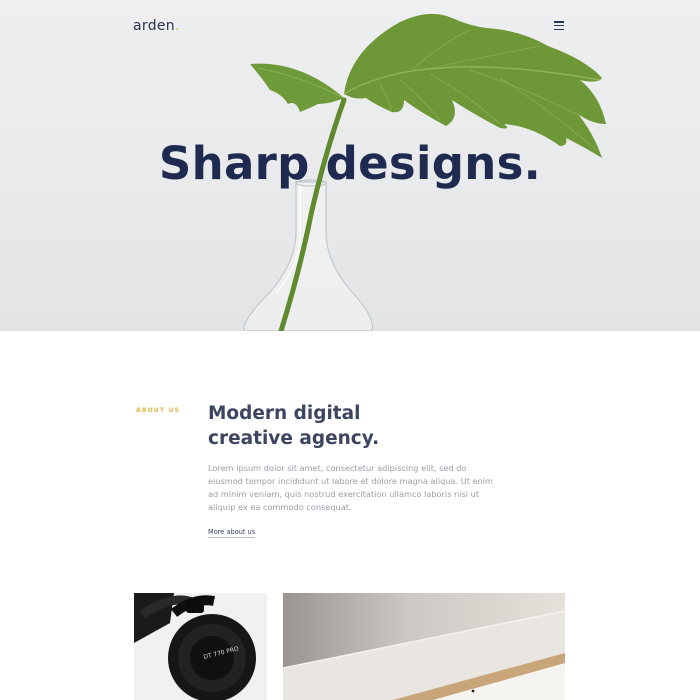 The image size is (700, 700). What do you see at coordinates (232, 533) in the screenshot?
I see `more-about-us-link: More about us` at bounding box center [232, 533].